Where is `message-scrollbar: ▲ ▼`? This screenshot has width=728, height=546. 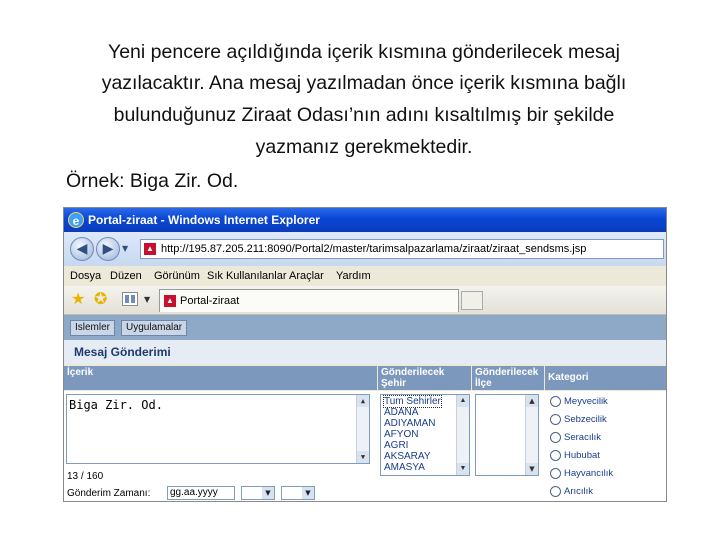
message-scrollbar: ▲ ▼ is located at coordinates (362, 429).